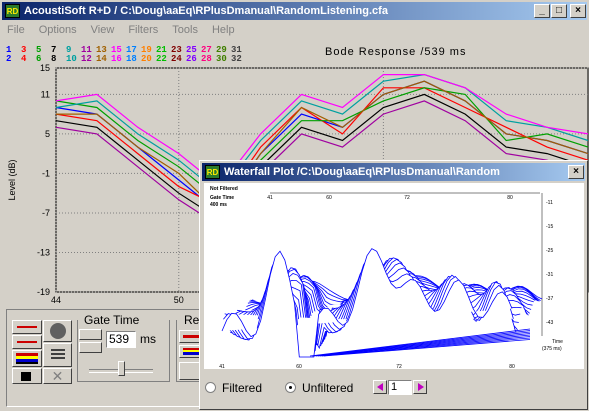 Image resolution: width=589 pixels, height=411 pixels. I want to click on gate-time-unit: ms, so click(148, 339).